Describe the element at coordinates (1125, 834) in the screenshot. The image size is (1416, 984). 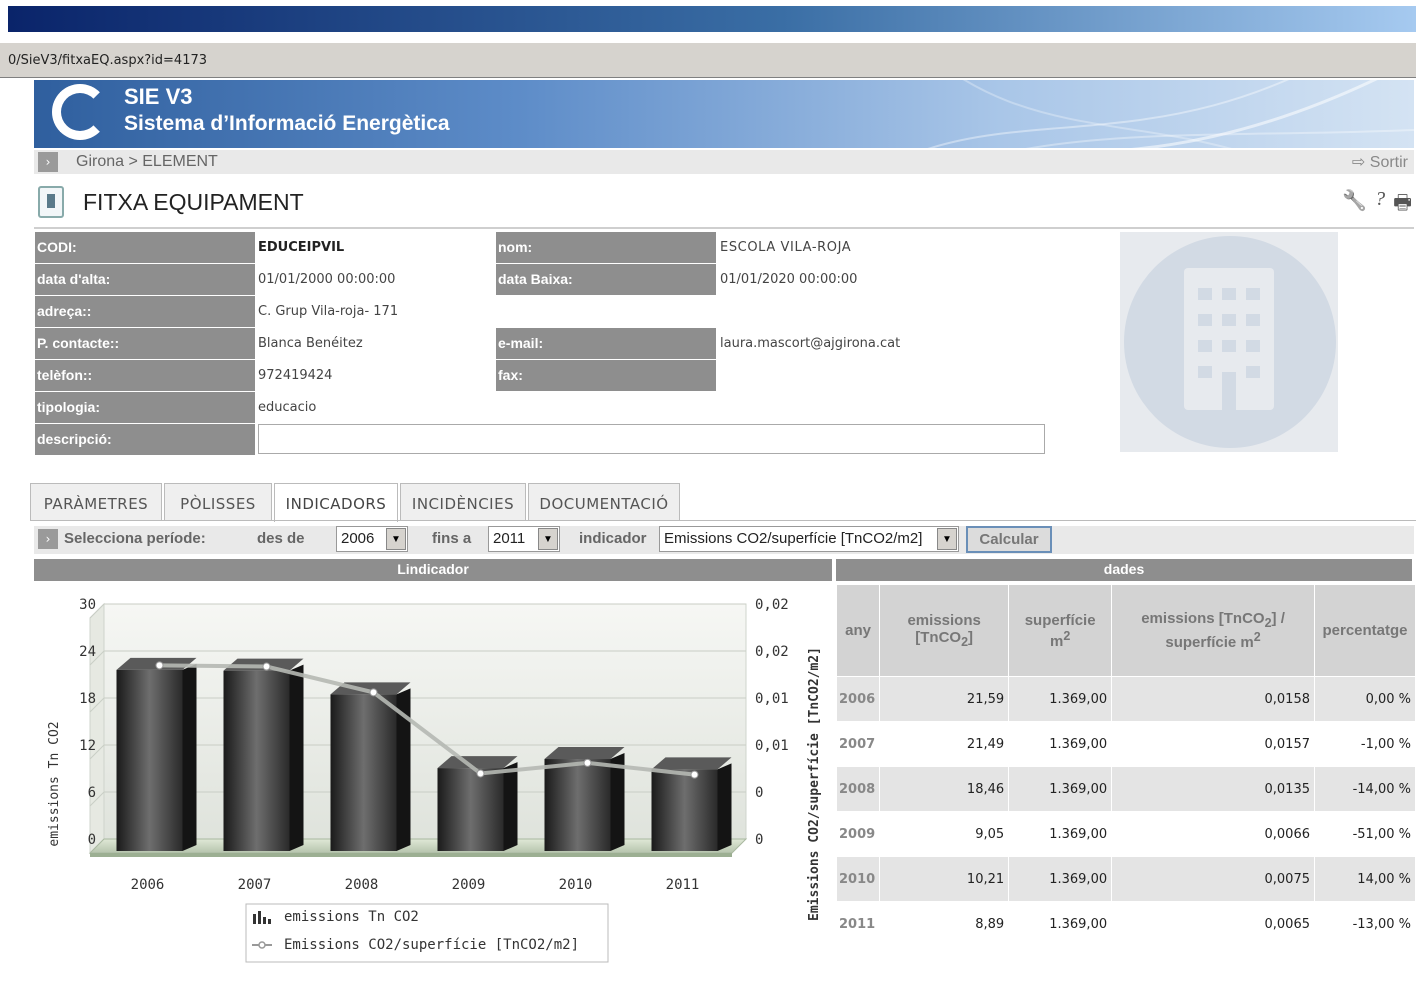
I see `table-row: 2009 9,05 1.369,00 0,0066 -51,00 %` at that location.